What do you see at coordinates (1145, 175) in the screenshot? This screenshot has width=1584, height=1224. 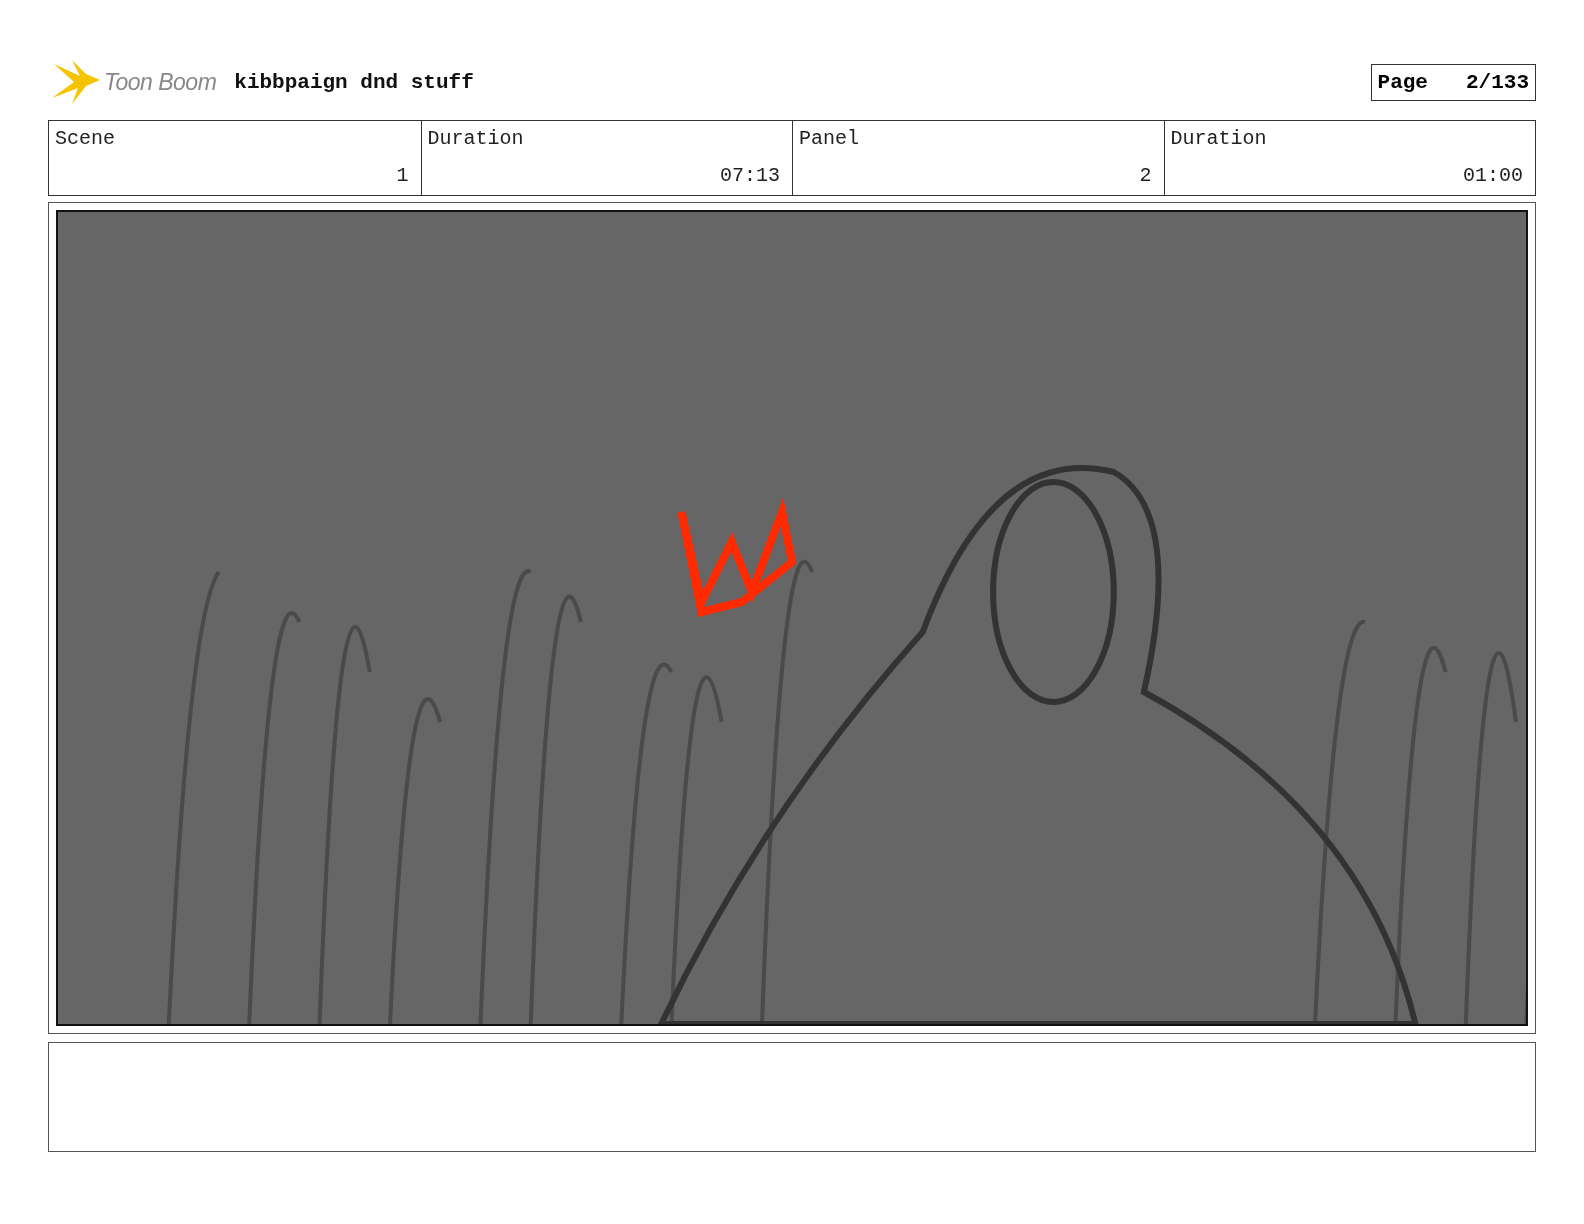 I see `field-value: 2` at bounding box center [1145, 175].